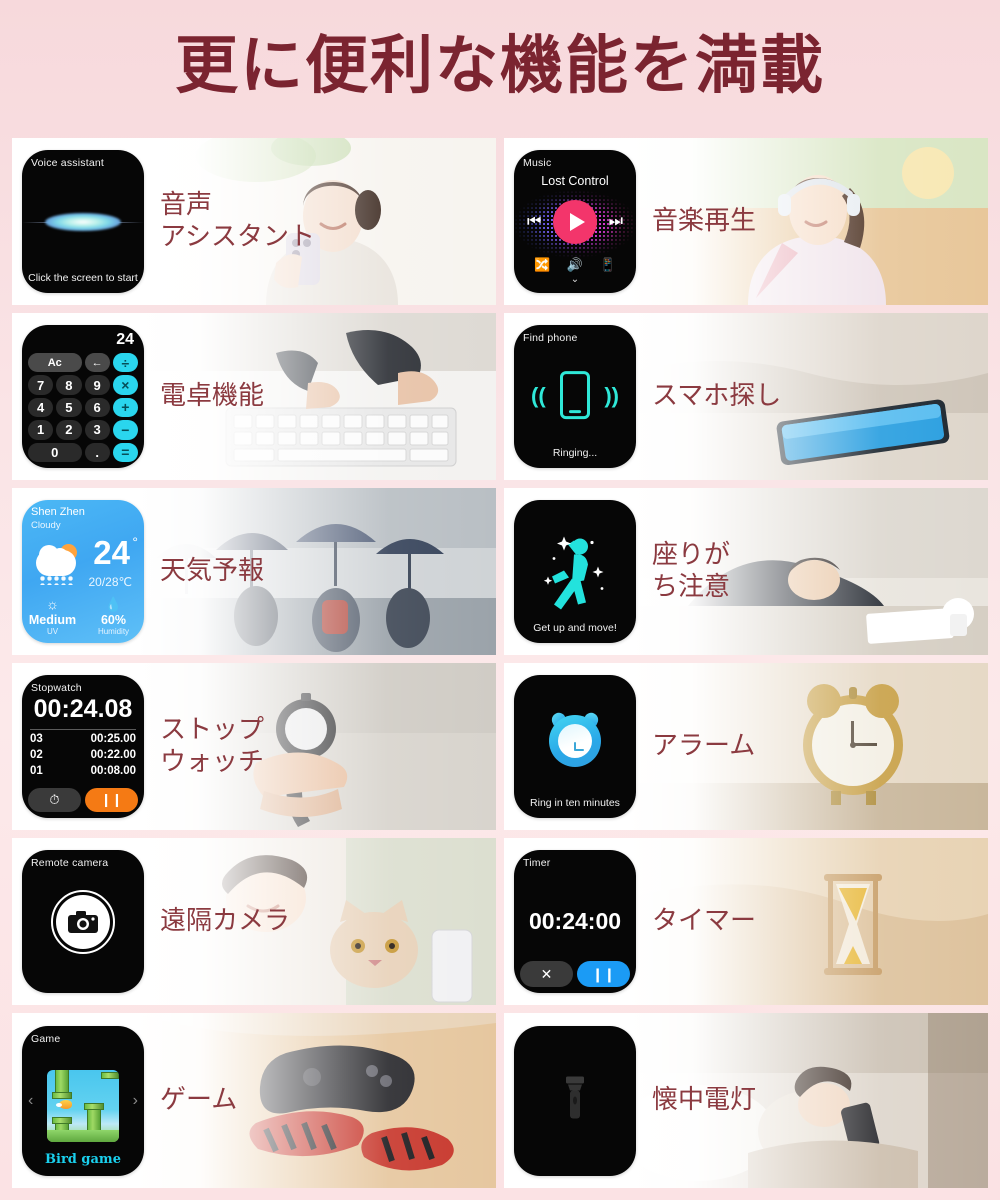 Image resolution: width=1000 pixels, height=1200 pixels. What do you see at coordinates (111, 800) in the screenshot?
I see `stopwatch-pause-button: ❙❙` at bounding box center [111, 800].